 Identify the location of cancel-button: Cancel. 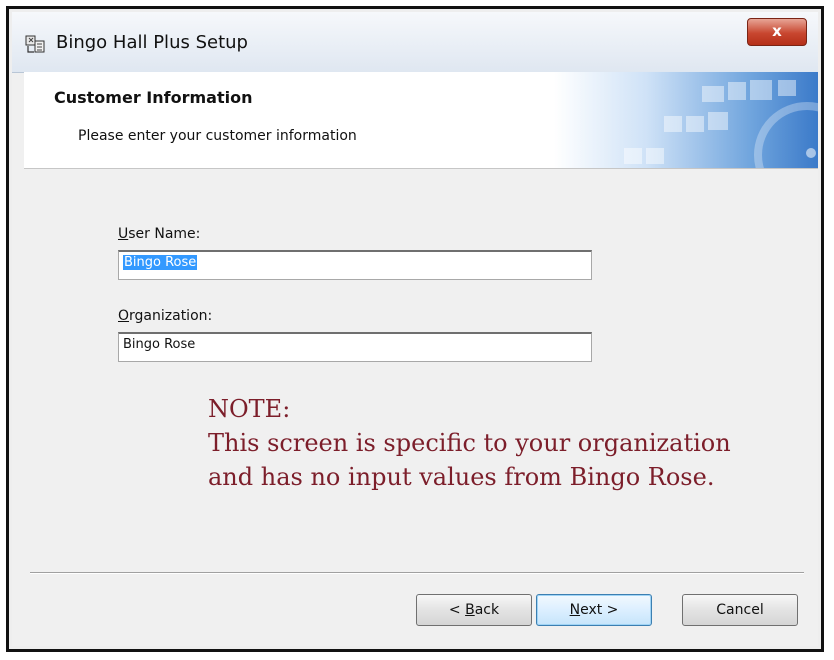
(740, 610).